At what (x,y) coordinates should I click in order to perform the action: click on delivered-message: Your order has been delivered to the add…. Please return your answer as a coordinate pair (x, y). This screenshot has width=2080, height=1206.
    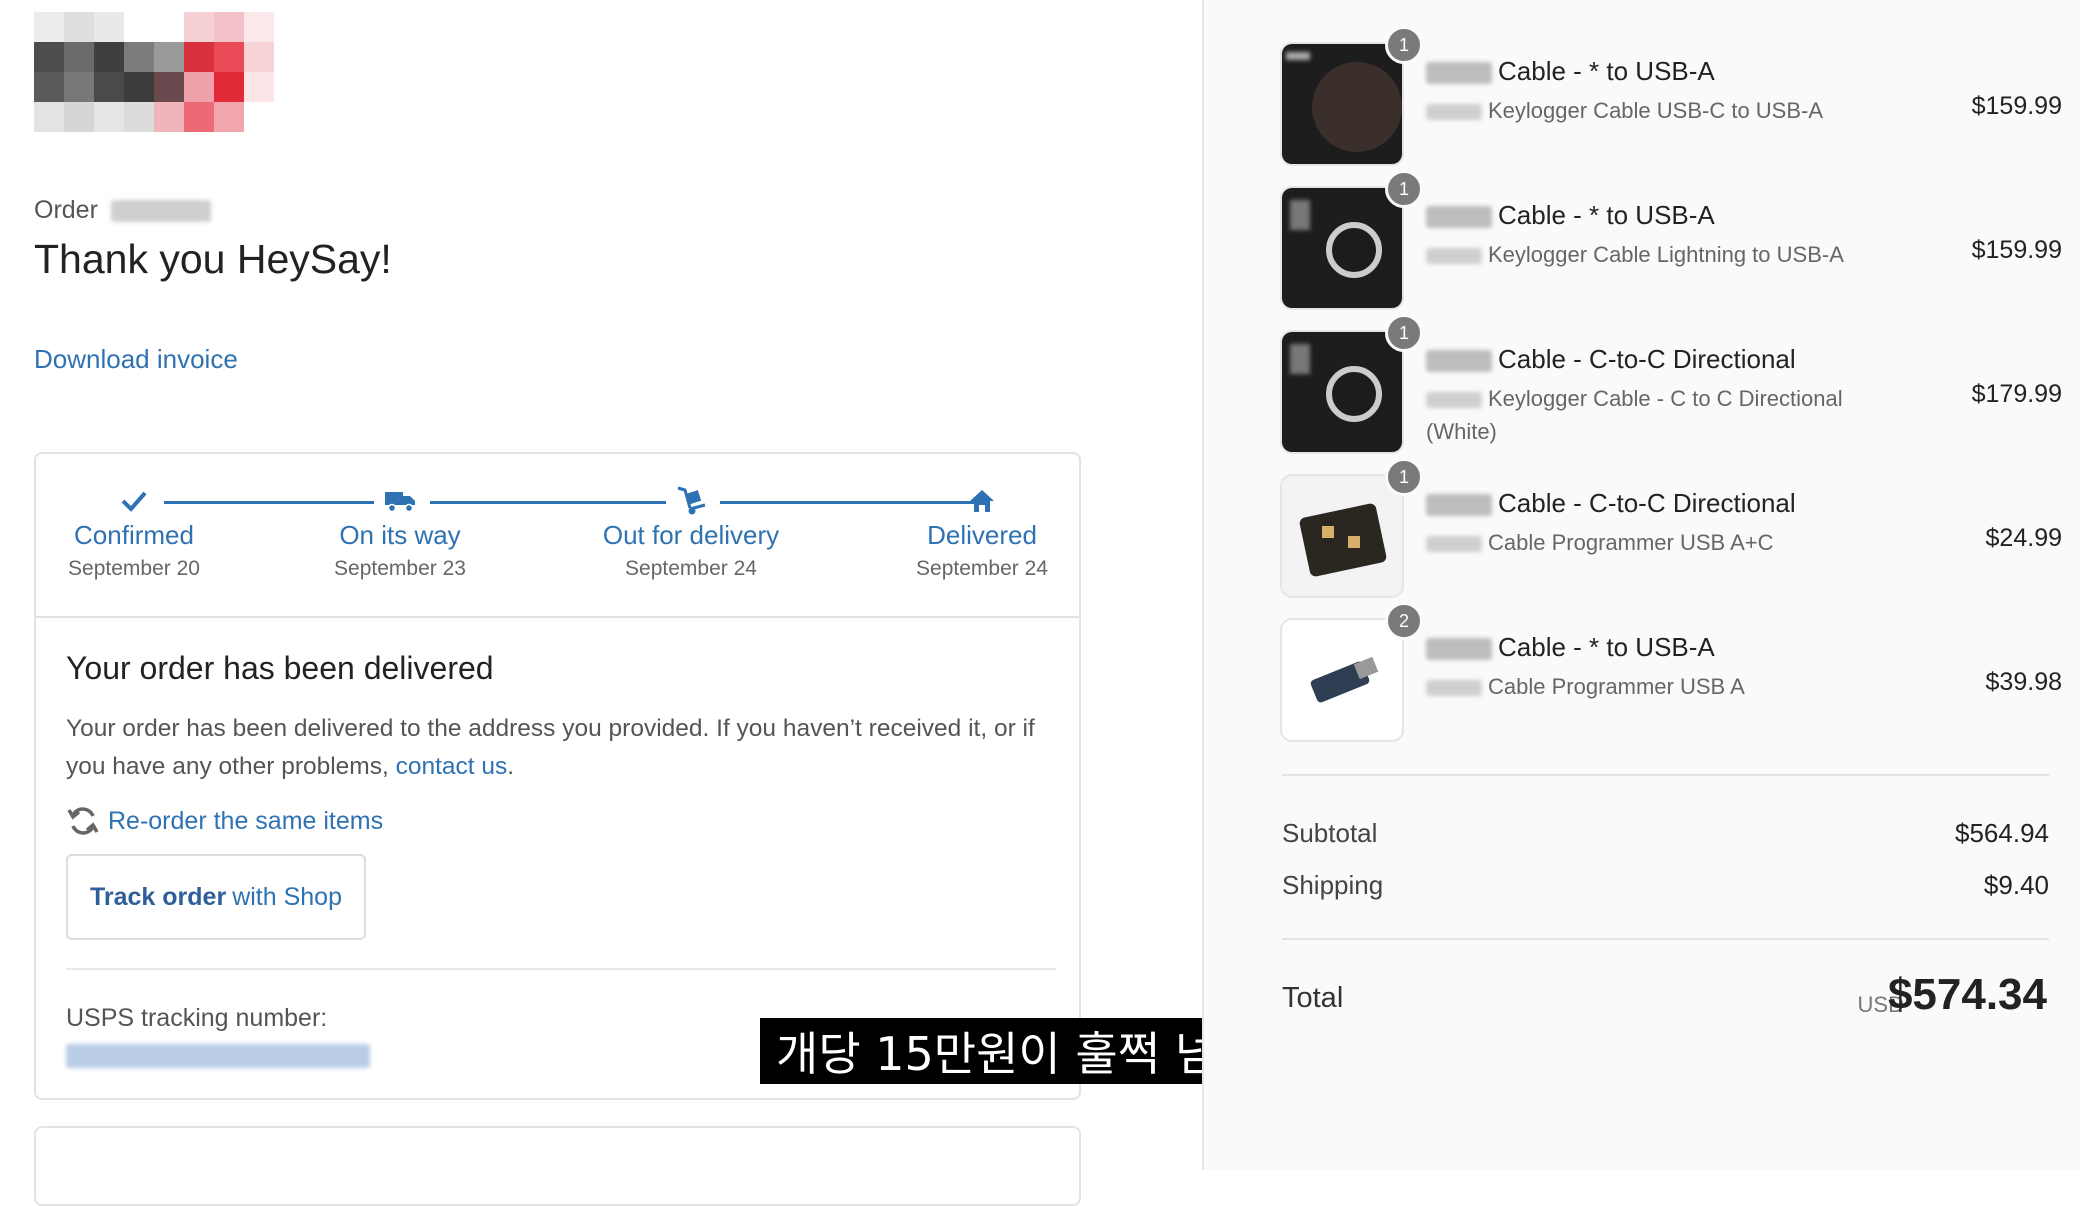
    Looking at the image, I should click on (561, 748).